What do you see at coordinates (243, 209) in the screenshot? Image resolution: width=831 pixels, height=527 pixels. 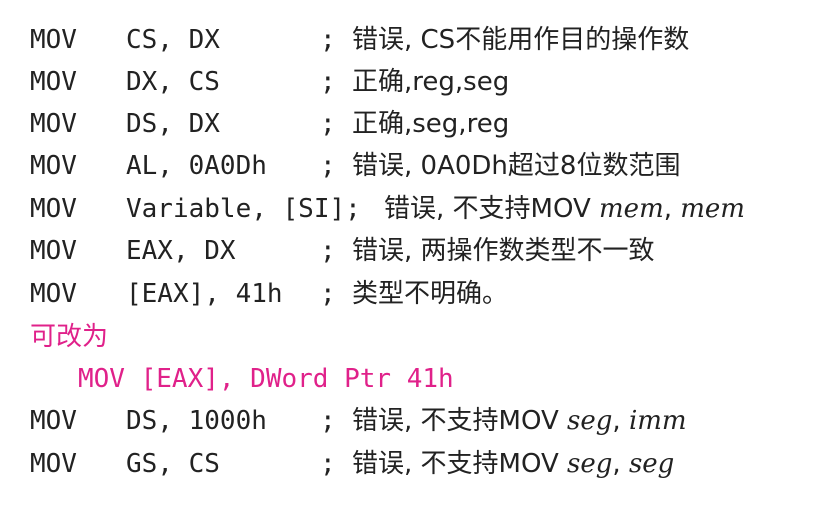 I see `operands: Variable, [SI];` at bounding box center [243, 209].